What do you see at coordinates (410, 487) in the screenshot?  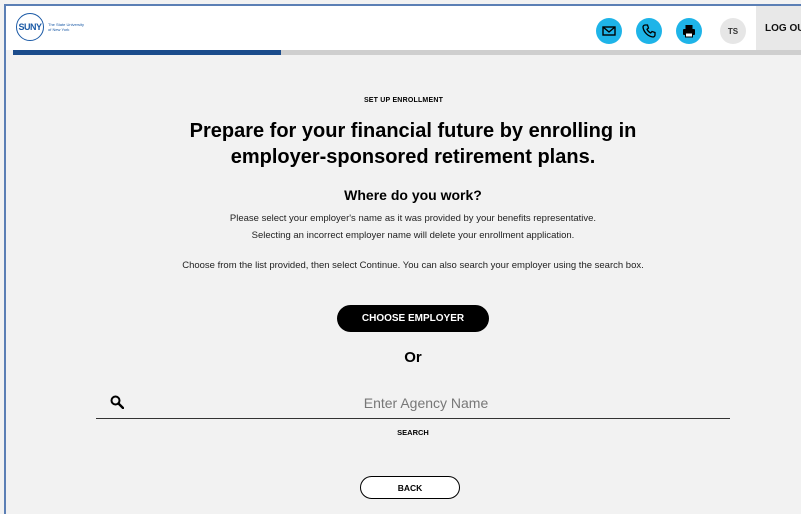 I see `back-button: BACK` at bounding box center [410, 487].